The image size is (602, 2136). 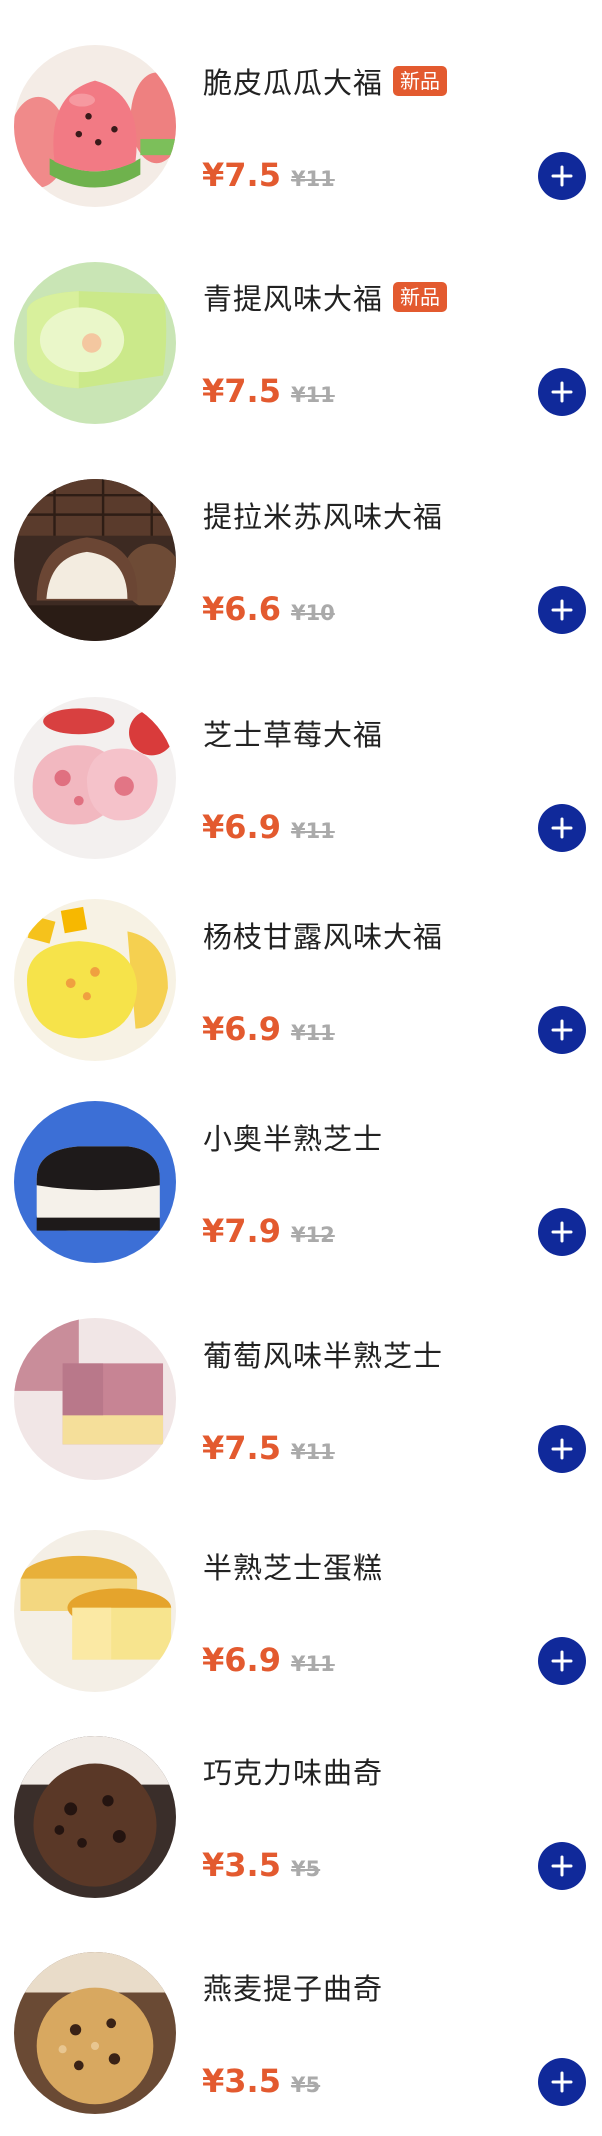 I want to click on product-price: ¥6.6, so click(x=241, y=609).